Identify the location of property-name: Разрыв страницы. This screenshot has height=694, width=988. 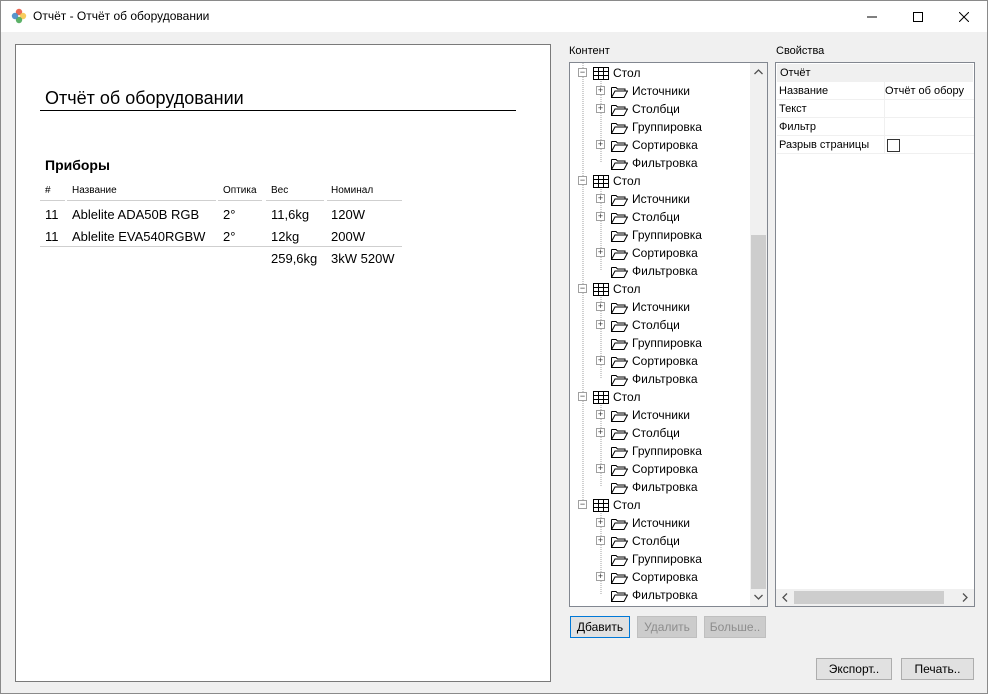
(824, 145).